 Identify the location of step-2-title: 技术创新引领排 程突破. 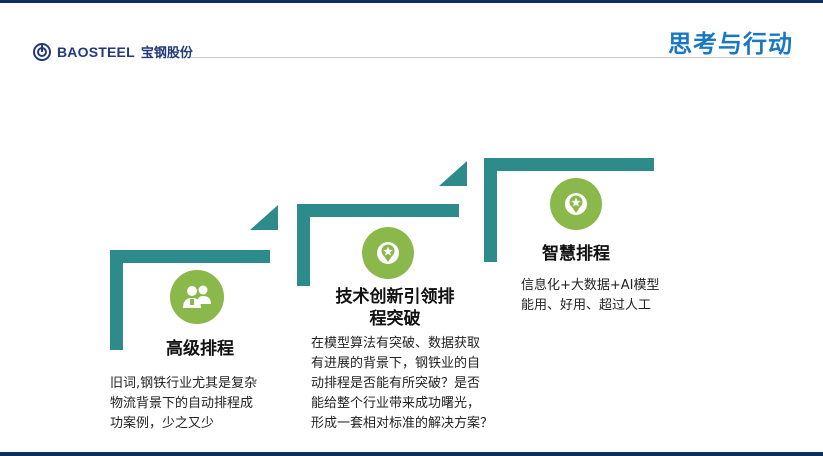
(395, 308).